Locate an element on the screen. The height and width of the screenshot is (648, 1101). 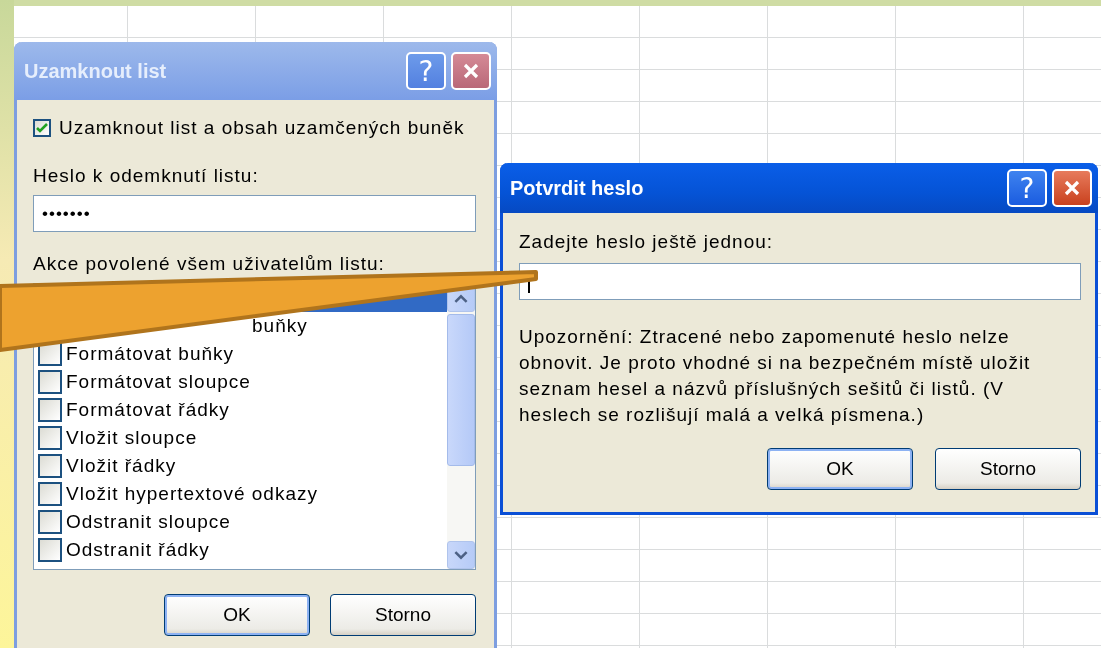
list-label: Akce povolené všem uživatelům listu: is located at coordinates (209, 264).